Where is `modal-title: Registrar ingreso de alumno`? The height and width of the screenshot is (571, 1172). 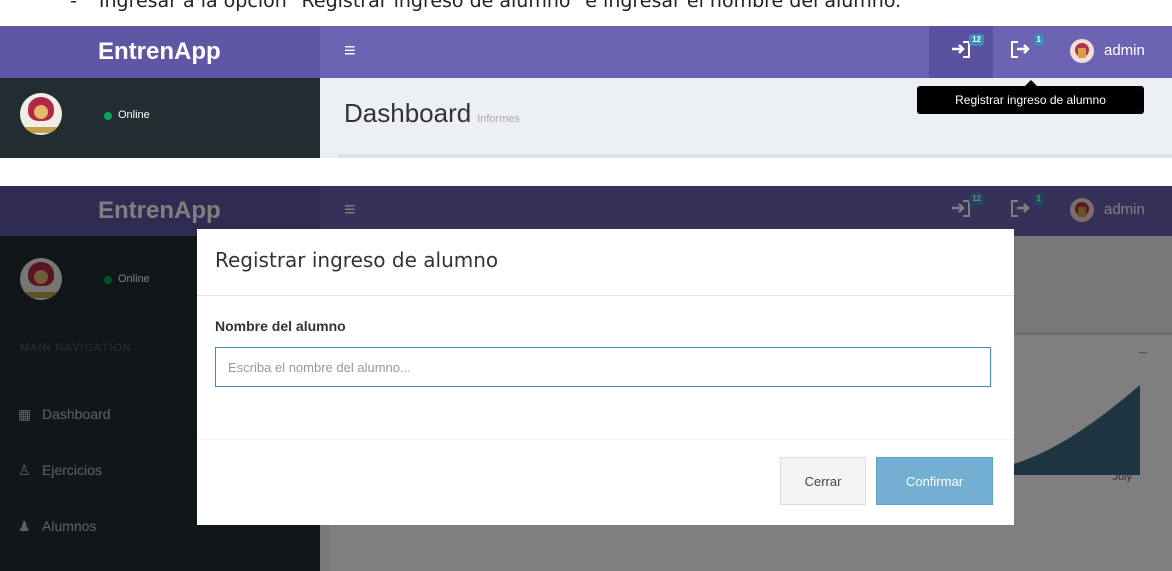
modal-title: Registrar ingreso de alumno is located at coordinates (357, 260).